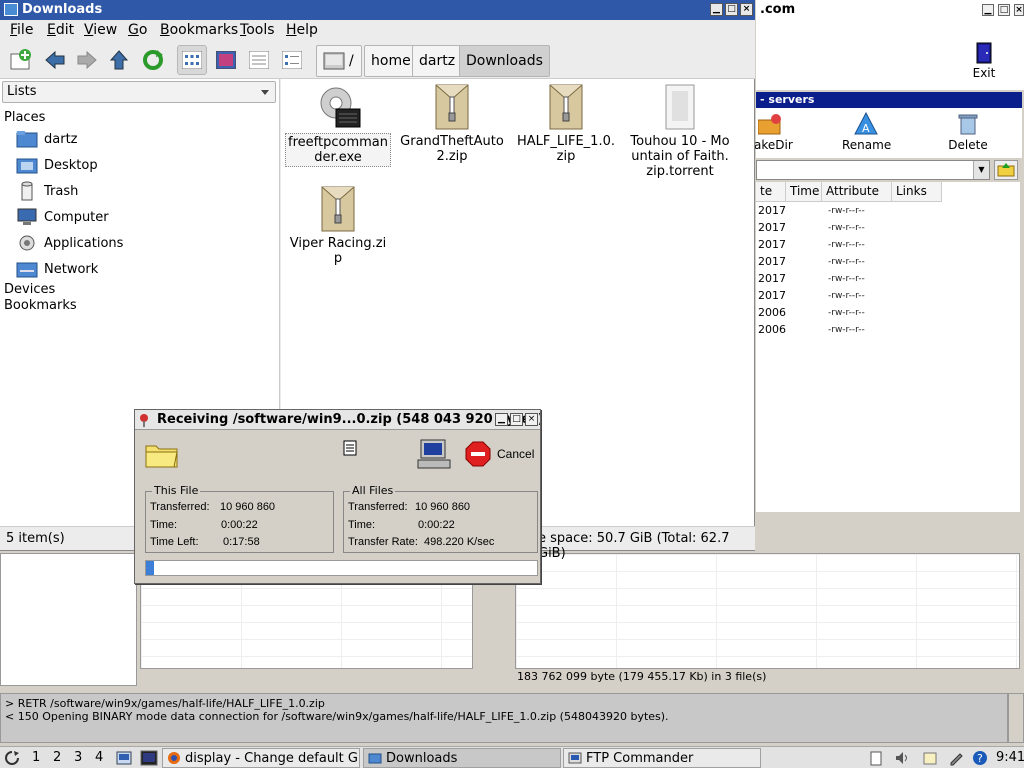 The image size is (1024, 768). What do you see at coordinates (773, 132) in the screenshot?
I see `makedir-button: akeDir` at bounding box center [773, 132].